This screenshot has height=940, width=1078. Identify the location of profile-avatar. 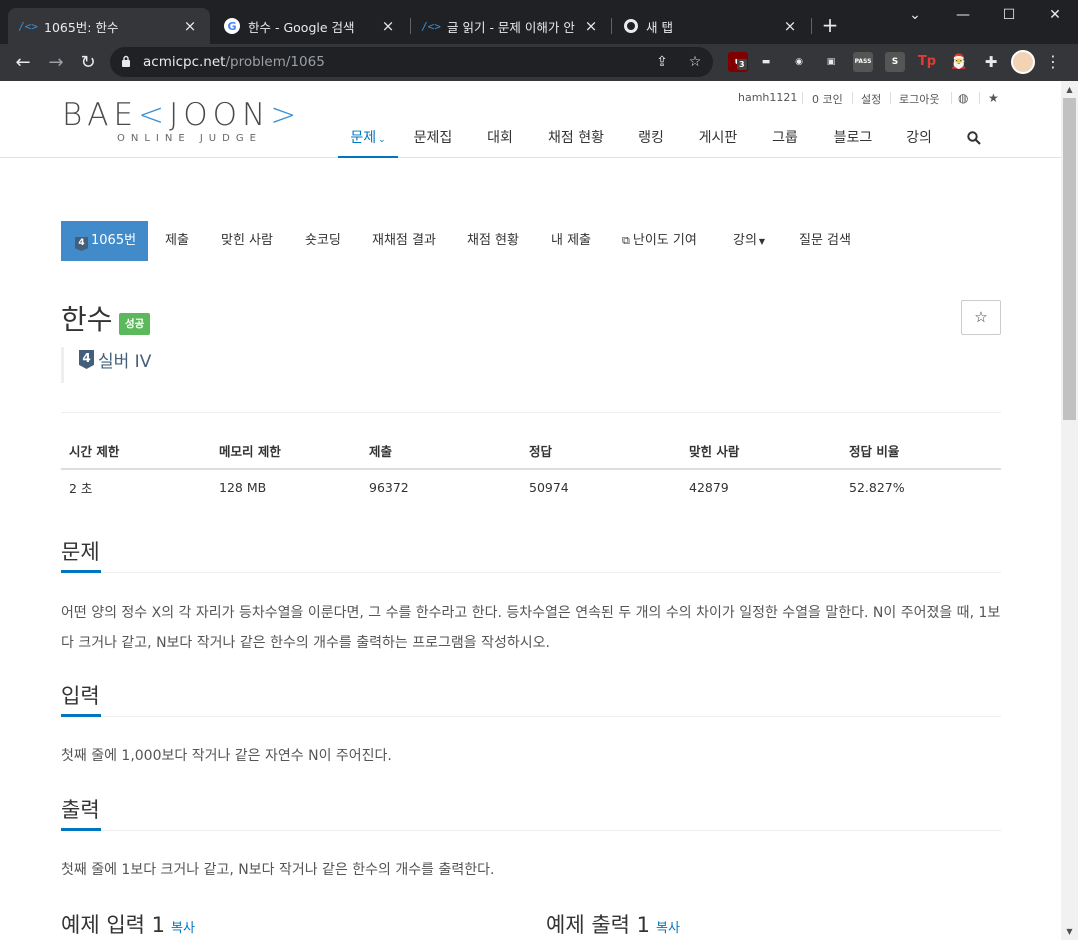
(1023, 62).